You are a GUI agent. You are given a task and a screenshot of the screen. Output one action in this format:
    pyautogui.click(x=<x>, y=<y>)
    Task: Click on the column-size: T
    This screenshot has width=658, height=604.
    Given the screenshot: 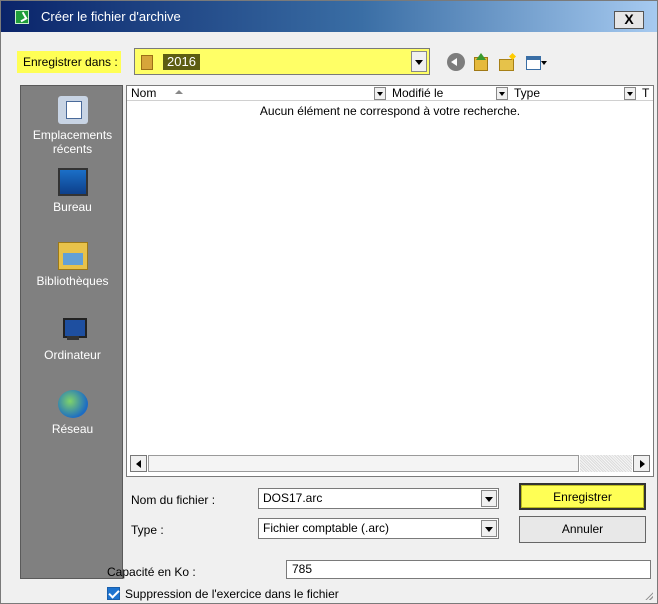 What is the action you would take?
    pyautogui.click(x=645, y=93)
    